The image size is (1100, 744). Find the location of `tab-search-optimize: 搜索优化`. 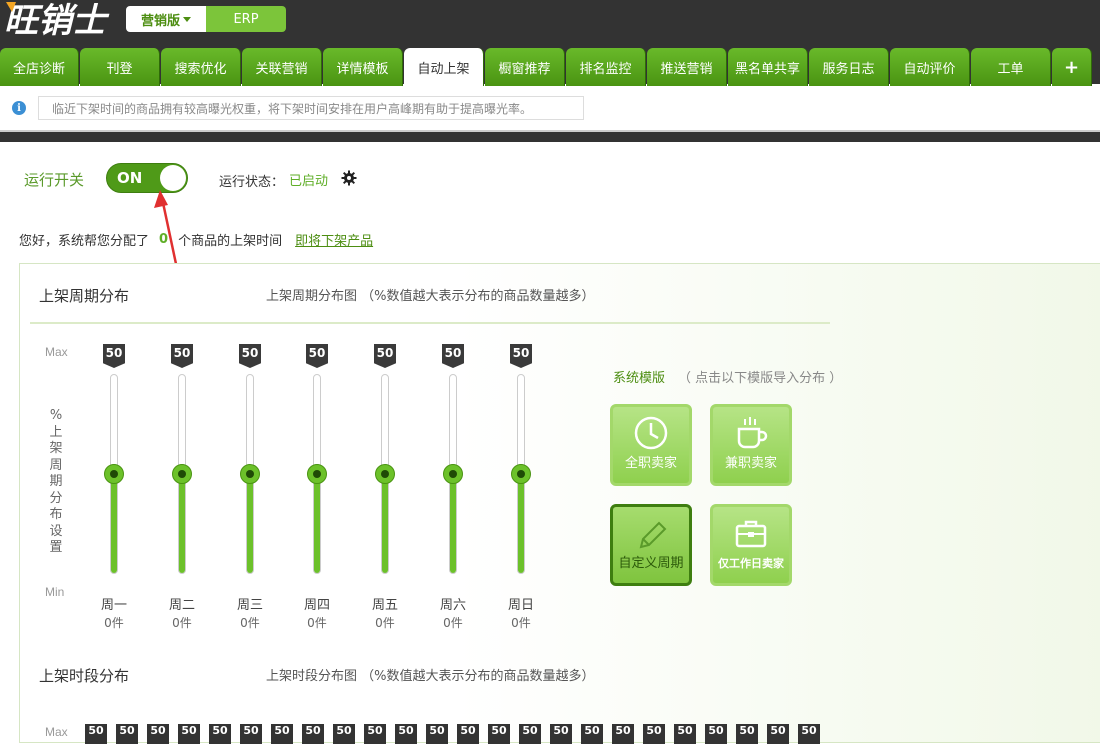

tab-search-optimize: 搜索优化 is located at coordinates (201, 67).